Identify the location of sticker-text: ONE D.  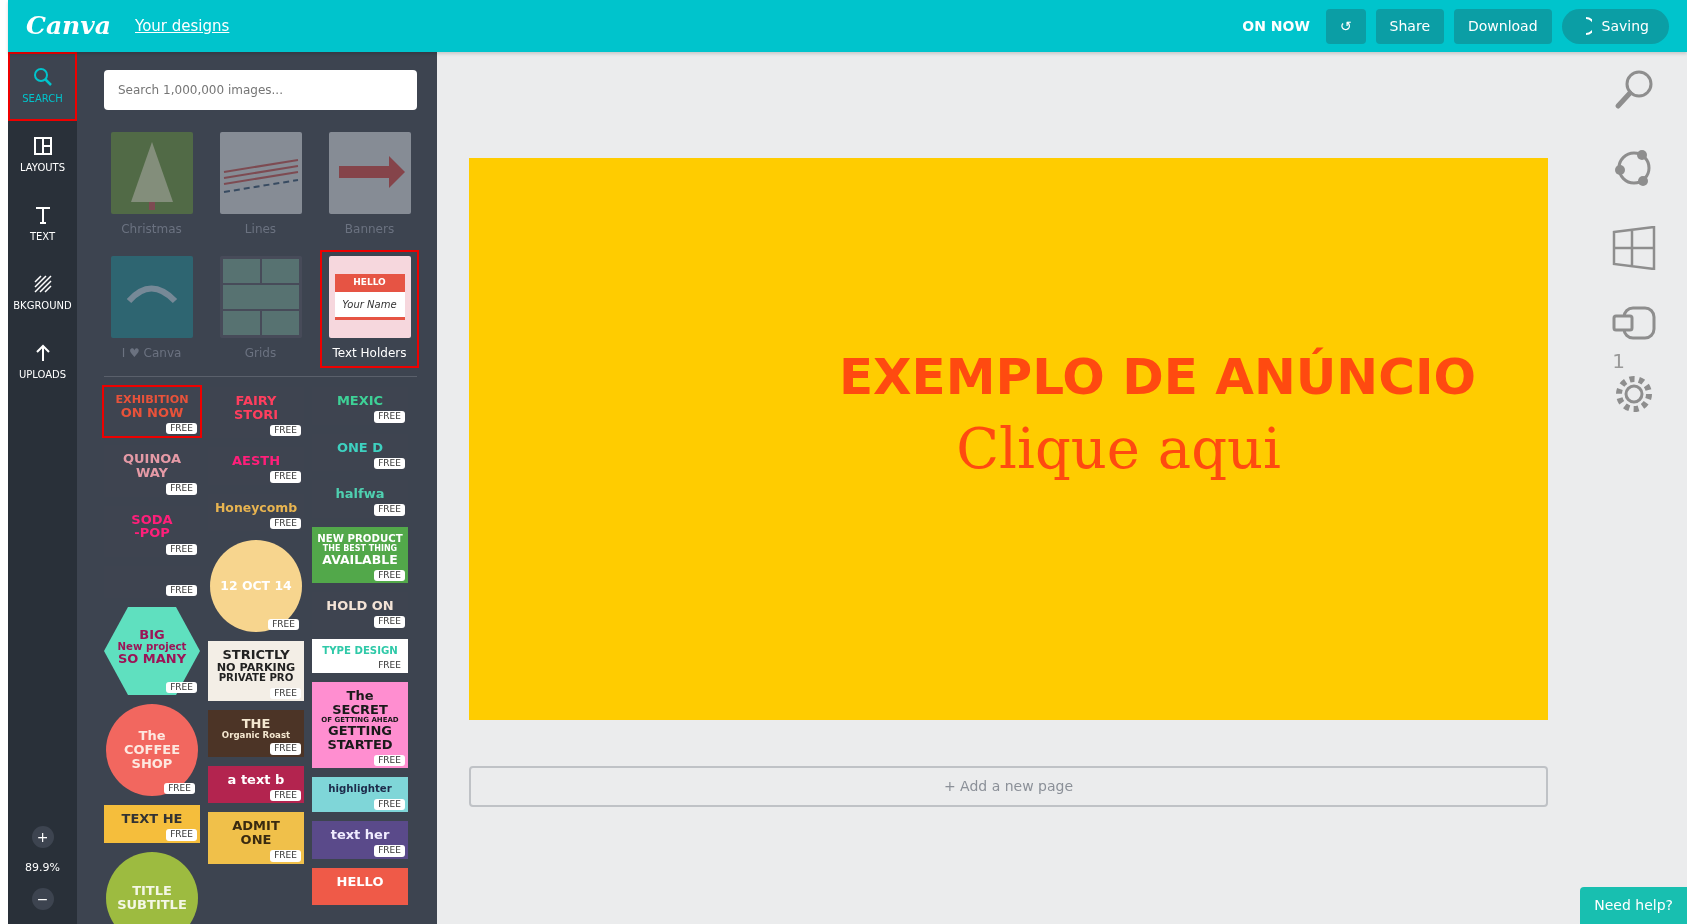
(360, 447).